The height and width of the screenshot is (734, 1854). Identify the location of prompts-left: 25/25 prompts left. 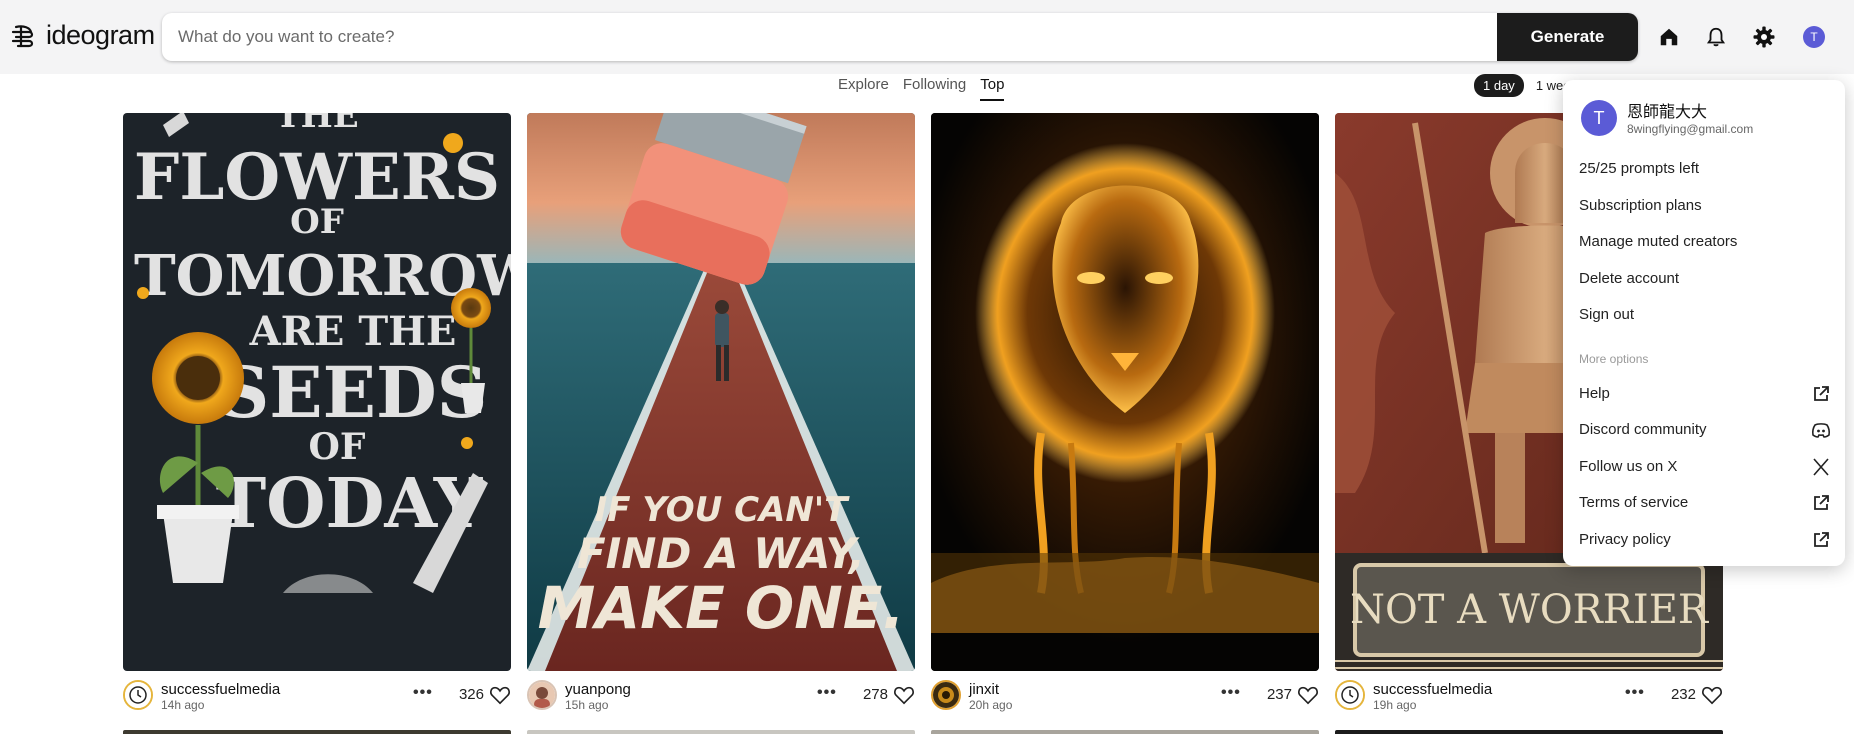
(1639, 168).